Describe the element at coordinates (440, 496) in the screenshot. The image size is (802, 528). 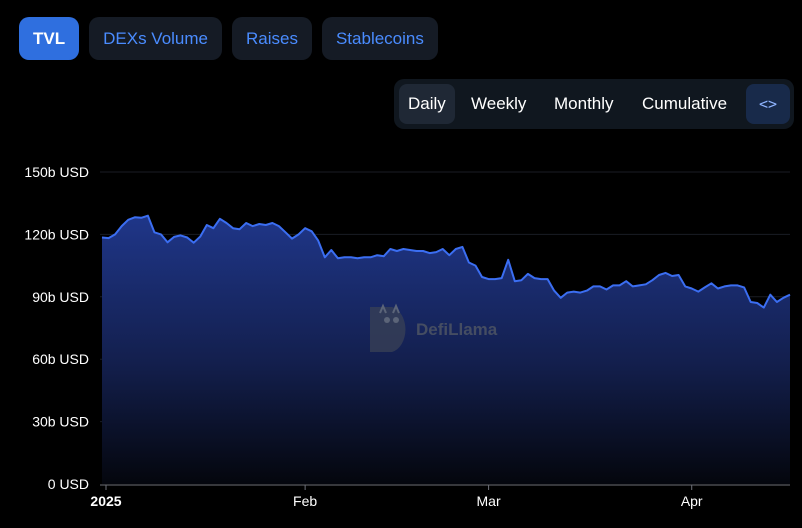
I see `x-axis: 2025 Feb Mar Apr` at that location.